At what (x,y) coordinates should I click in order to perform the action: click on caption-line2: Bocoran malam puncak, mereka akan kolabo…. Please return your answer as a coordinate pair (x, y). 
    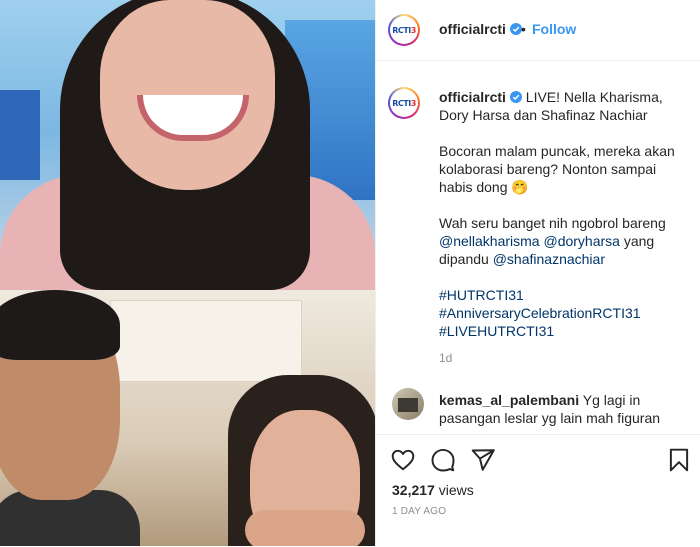
    Looking at the image, I should click on (557, 169).